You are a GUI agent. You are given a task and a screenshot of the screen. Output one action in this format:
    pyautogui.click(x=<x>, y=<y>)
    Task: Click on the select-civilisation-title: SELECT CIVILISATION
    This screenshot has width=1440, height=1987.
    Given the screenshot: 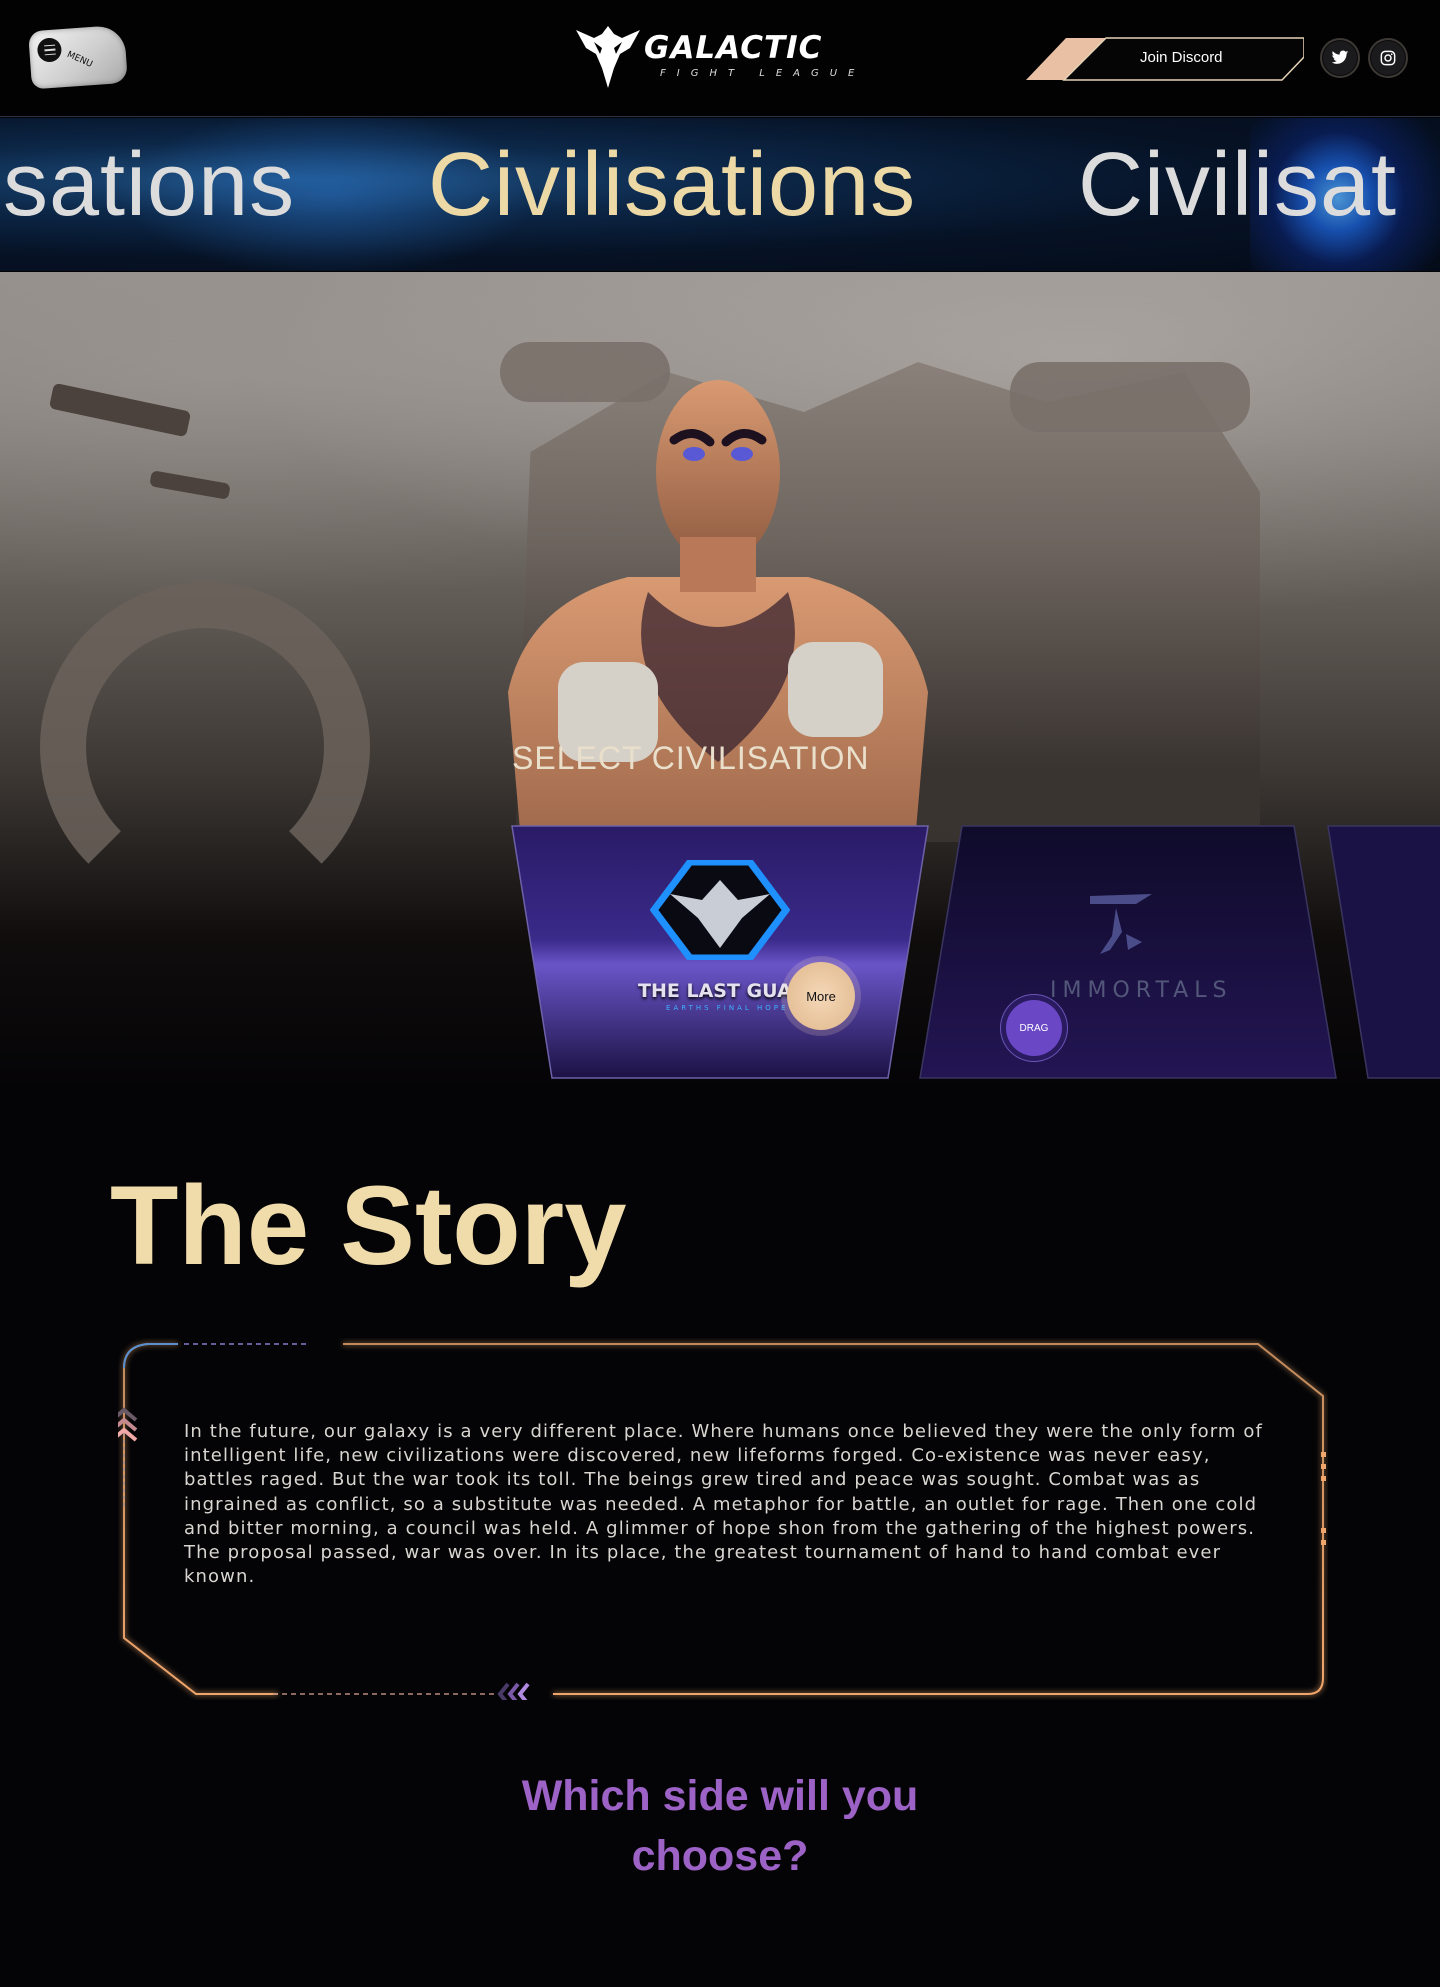 What is the action you would take?
    pyautogui.click(x=691, y=758)
    